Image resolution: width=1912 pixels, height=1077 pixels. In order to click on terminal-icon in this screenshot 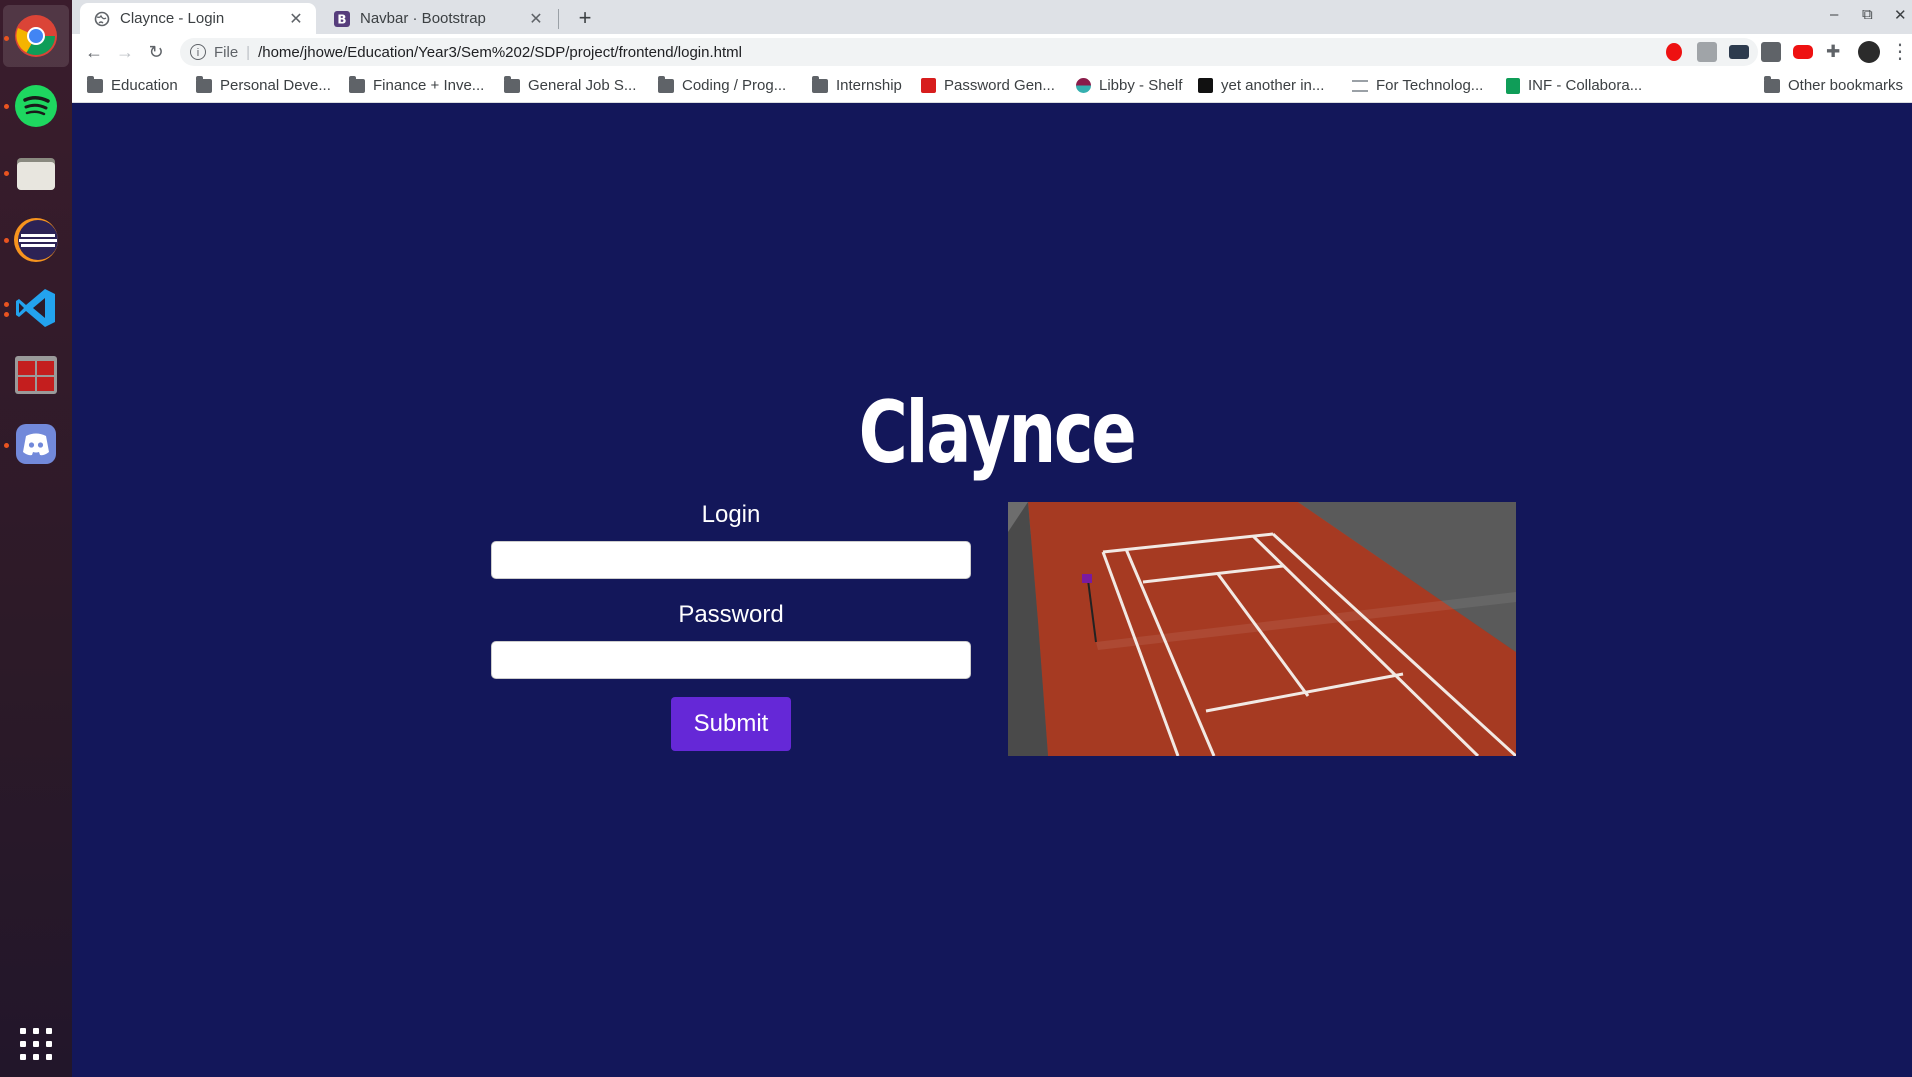, I will do `click(1205, 85)`.